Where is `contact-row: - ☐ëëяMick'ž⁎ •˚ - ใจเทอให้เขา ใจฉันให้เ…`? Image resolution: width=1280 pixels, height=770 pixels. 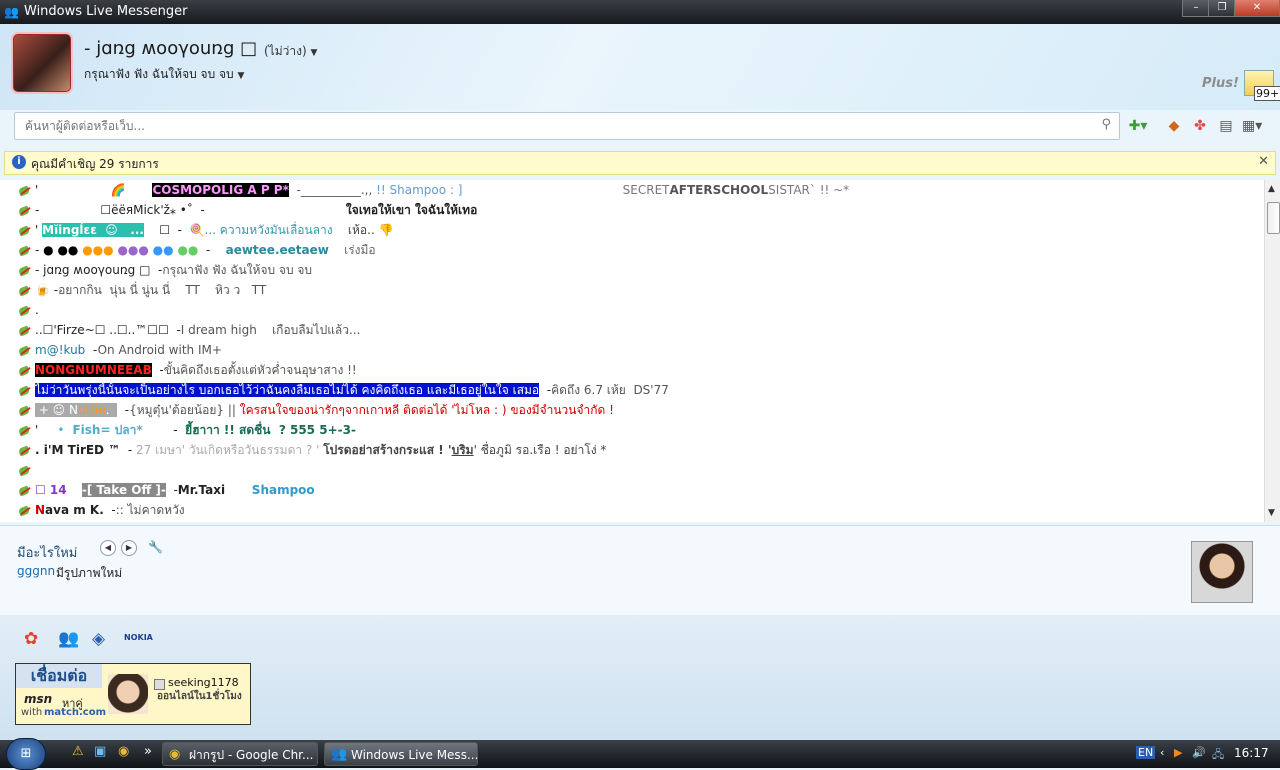
contact-row: - ☐ëëяMick'ž⁎ •˚ - ใจเทอให้เขา ใจฉันให้เ… is located at coordinates (247, 210).